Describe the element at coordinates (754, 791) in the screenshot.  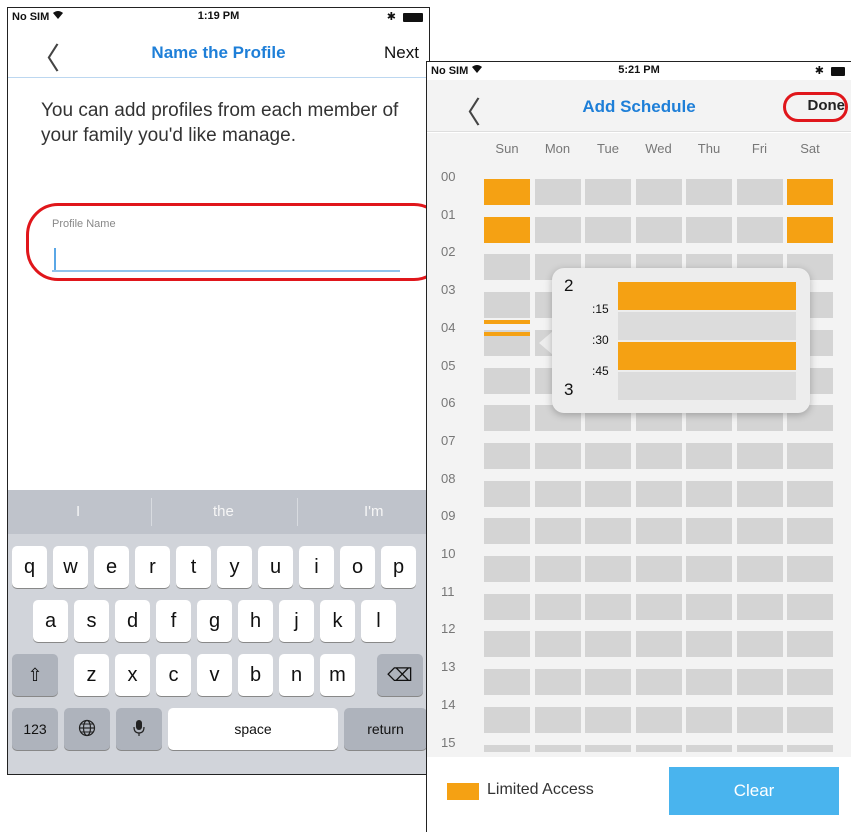
I see `clear-button: Clear` at that location.